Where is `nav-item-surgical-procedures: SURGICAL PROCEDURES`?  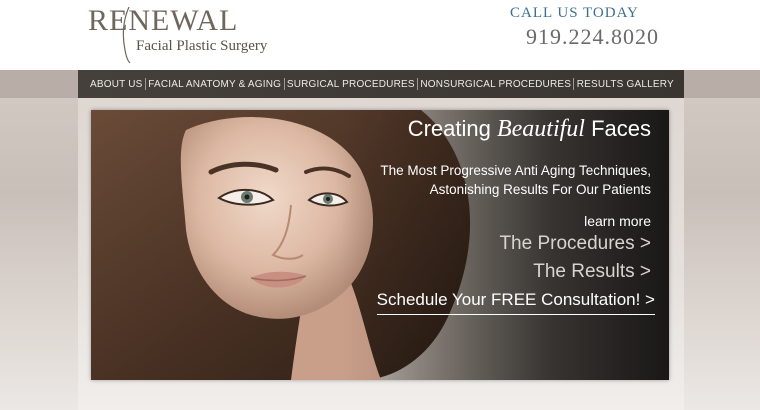
nav-item-surgical-procedures: SURGICAL PROCEDURES is located at coordinates (351, 84).